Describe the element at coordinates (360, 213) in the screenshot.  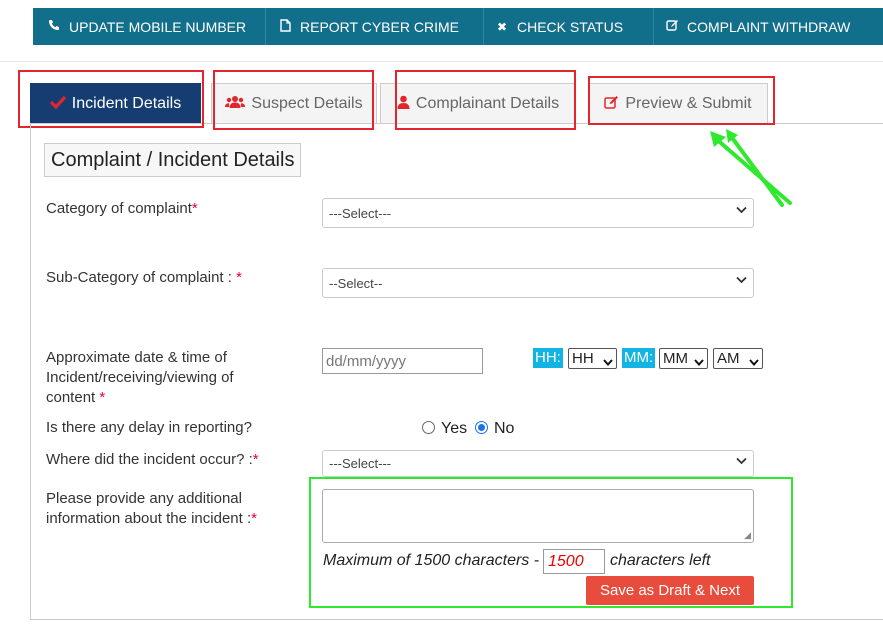
I see `category-select-value: ---Select---` at that location.